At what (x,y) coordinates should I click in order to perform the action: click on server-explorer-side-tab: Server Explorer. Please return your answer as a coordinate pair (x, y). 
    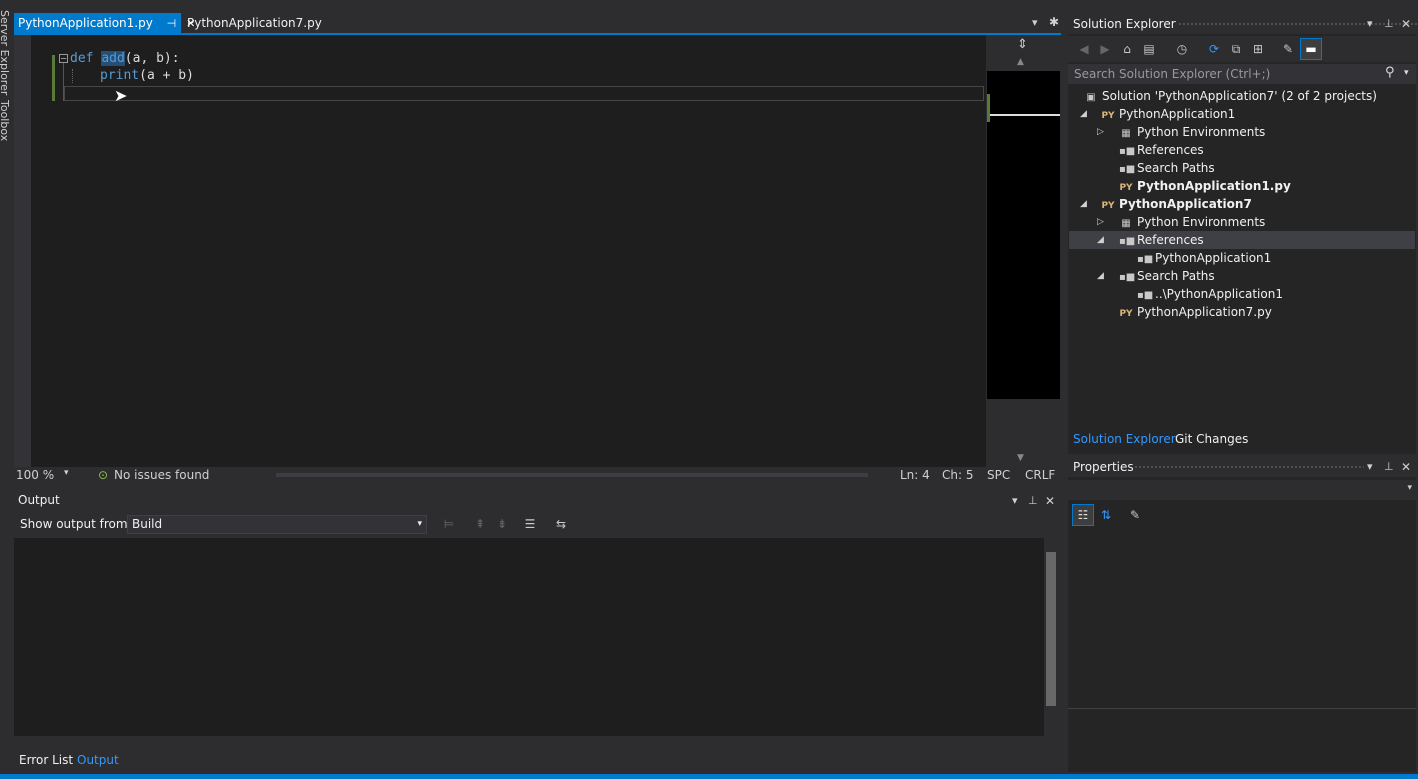
    Looking at the image, I should click on (5, 52).